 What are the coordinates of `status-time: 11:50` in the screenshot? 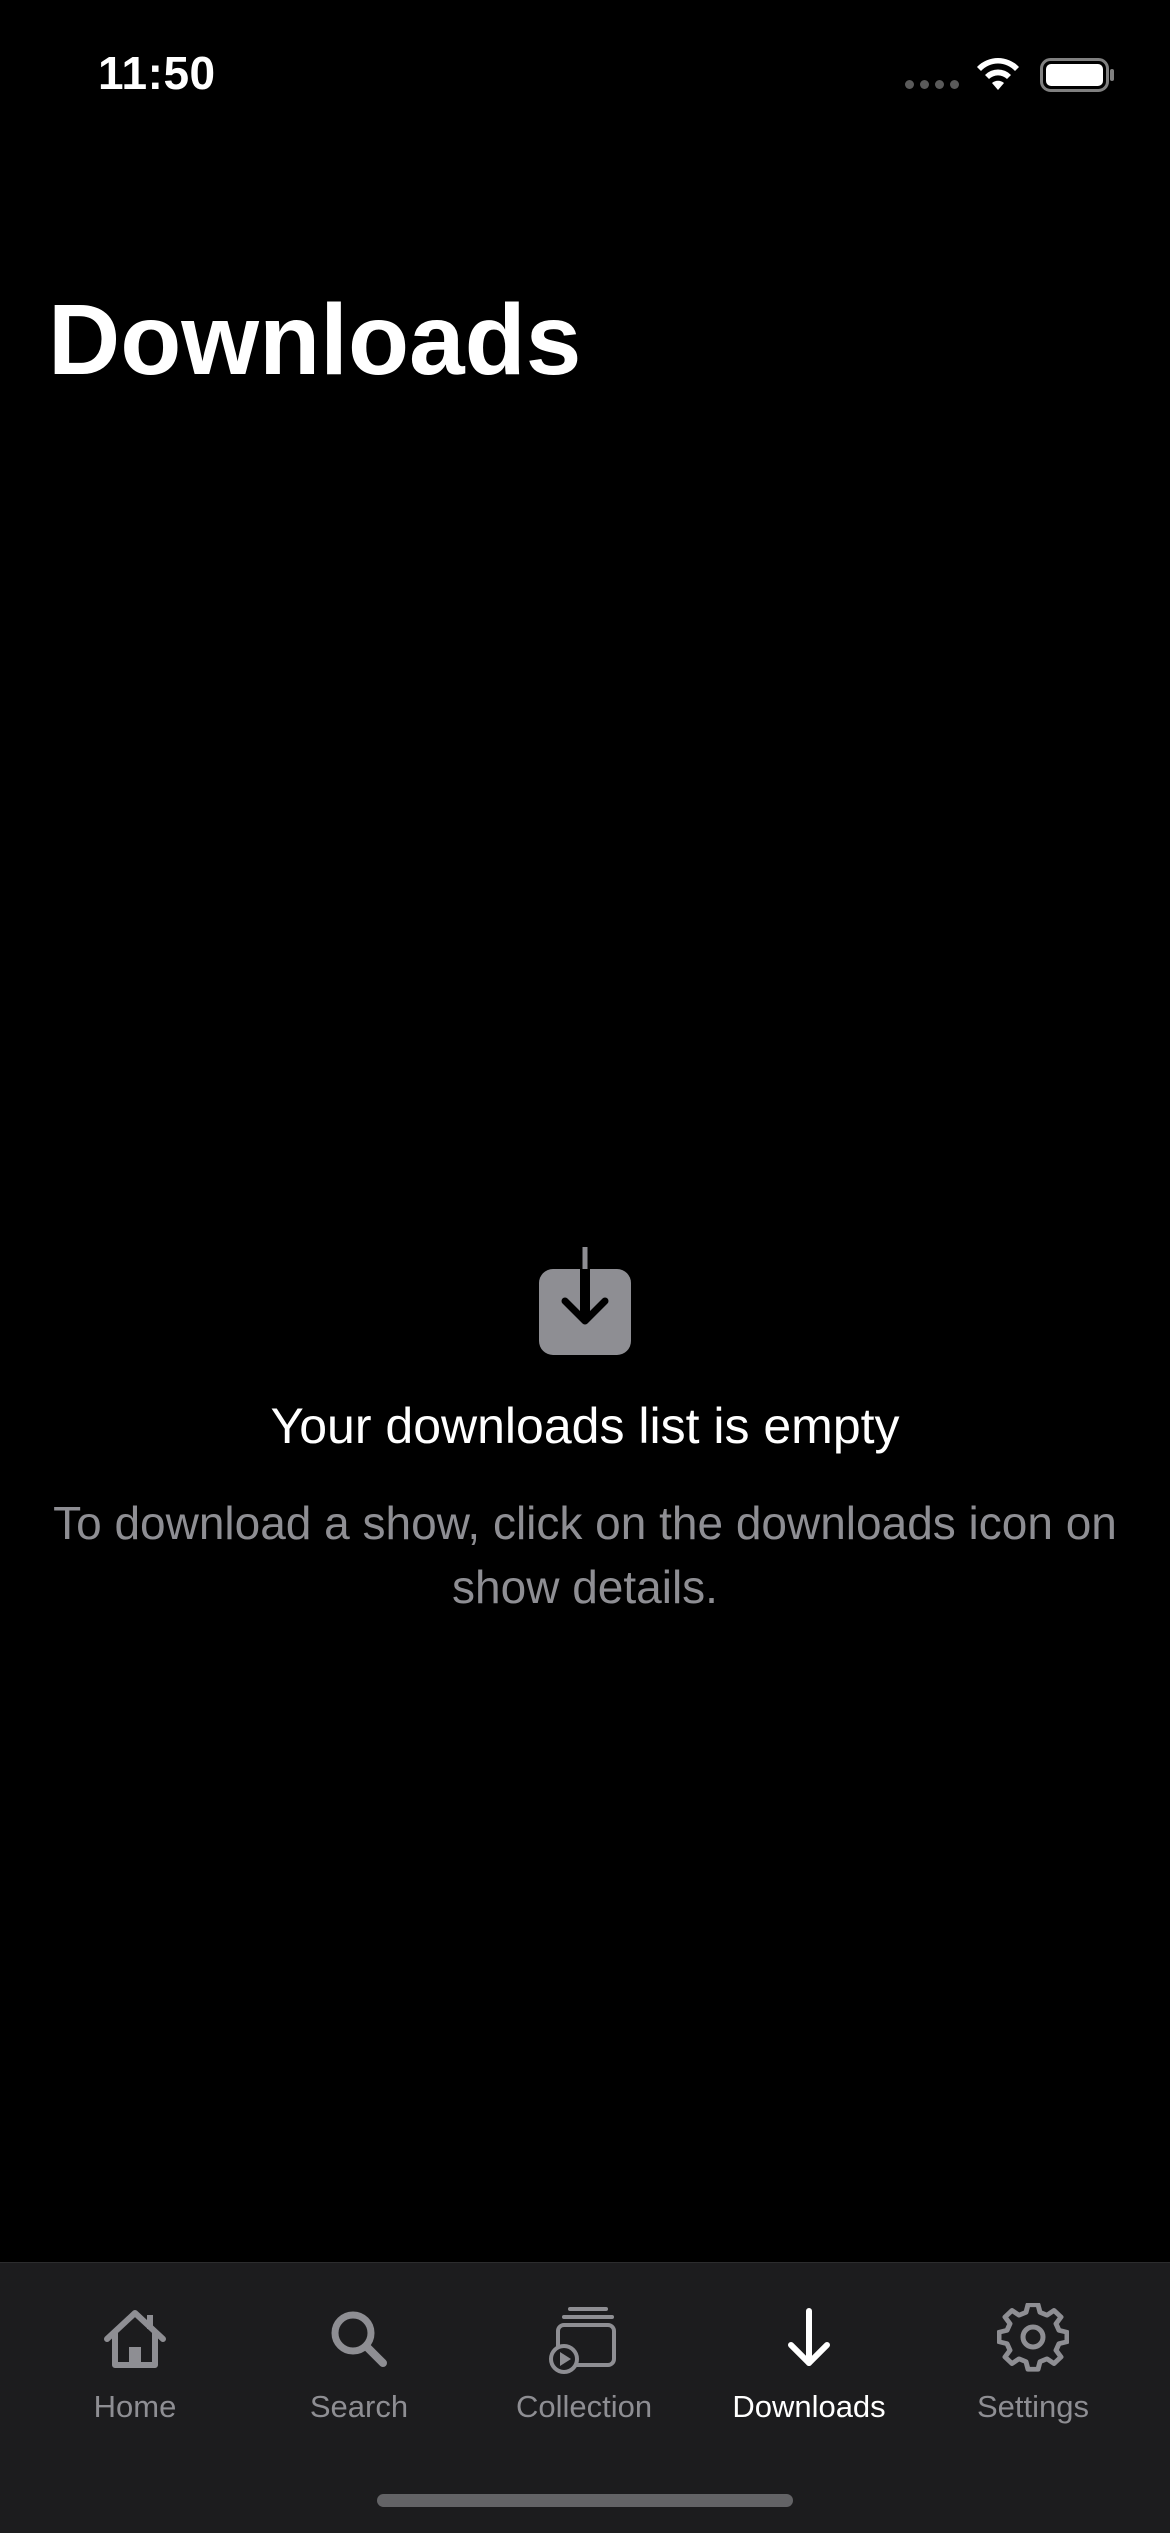 It's located at (157, 73).